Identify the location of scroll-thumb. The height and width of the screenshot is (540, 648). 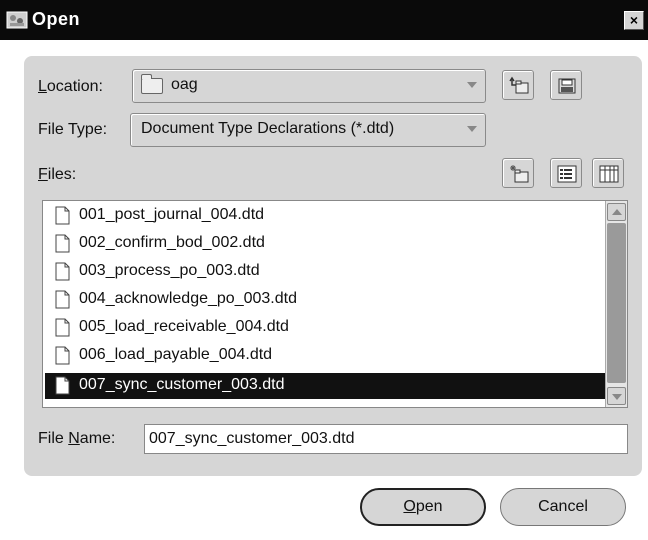
(616, 303).